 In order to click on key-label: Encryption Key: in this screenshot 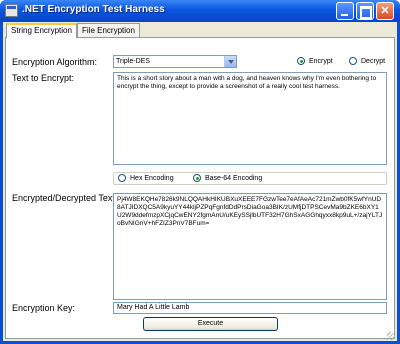, I will do `click(44, 308)`.